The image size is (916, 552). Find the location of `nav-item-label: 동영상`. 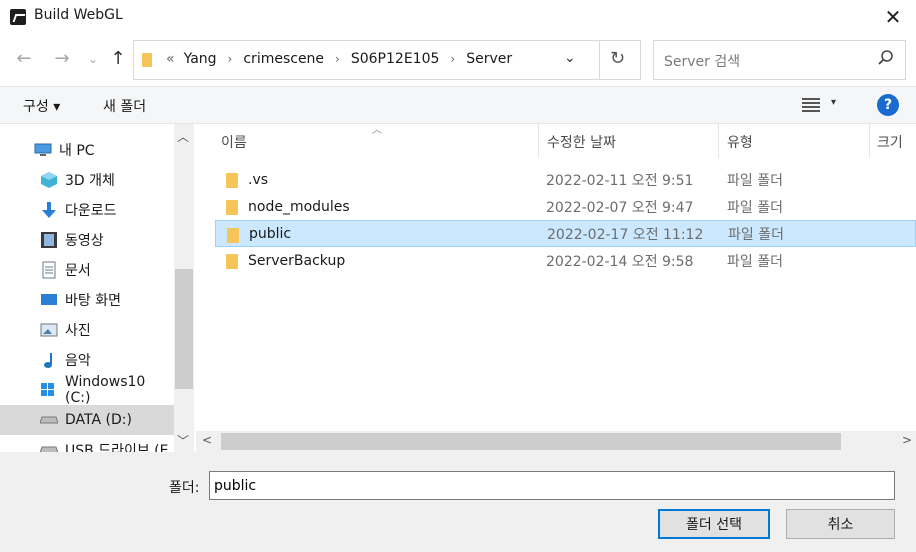

nav-item-label: 동영상 is located at coordinates (84, 241).